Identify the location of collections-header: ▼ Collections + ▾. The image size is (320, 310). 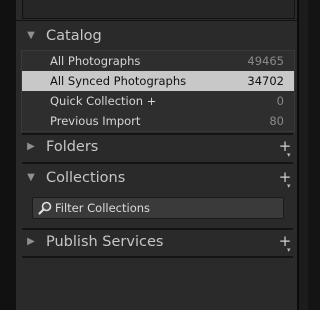
(156, 178).